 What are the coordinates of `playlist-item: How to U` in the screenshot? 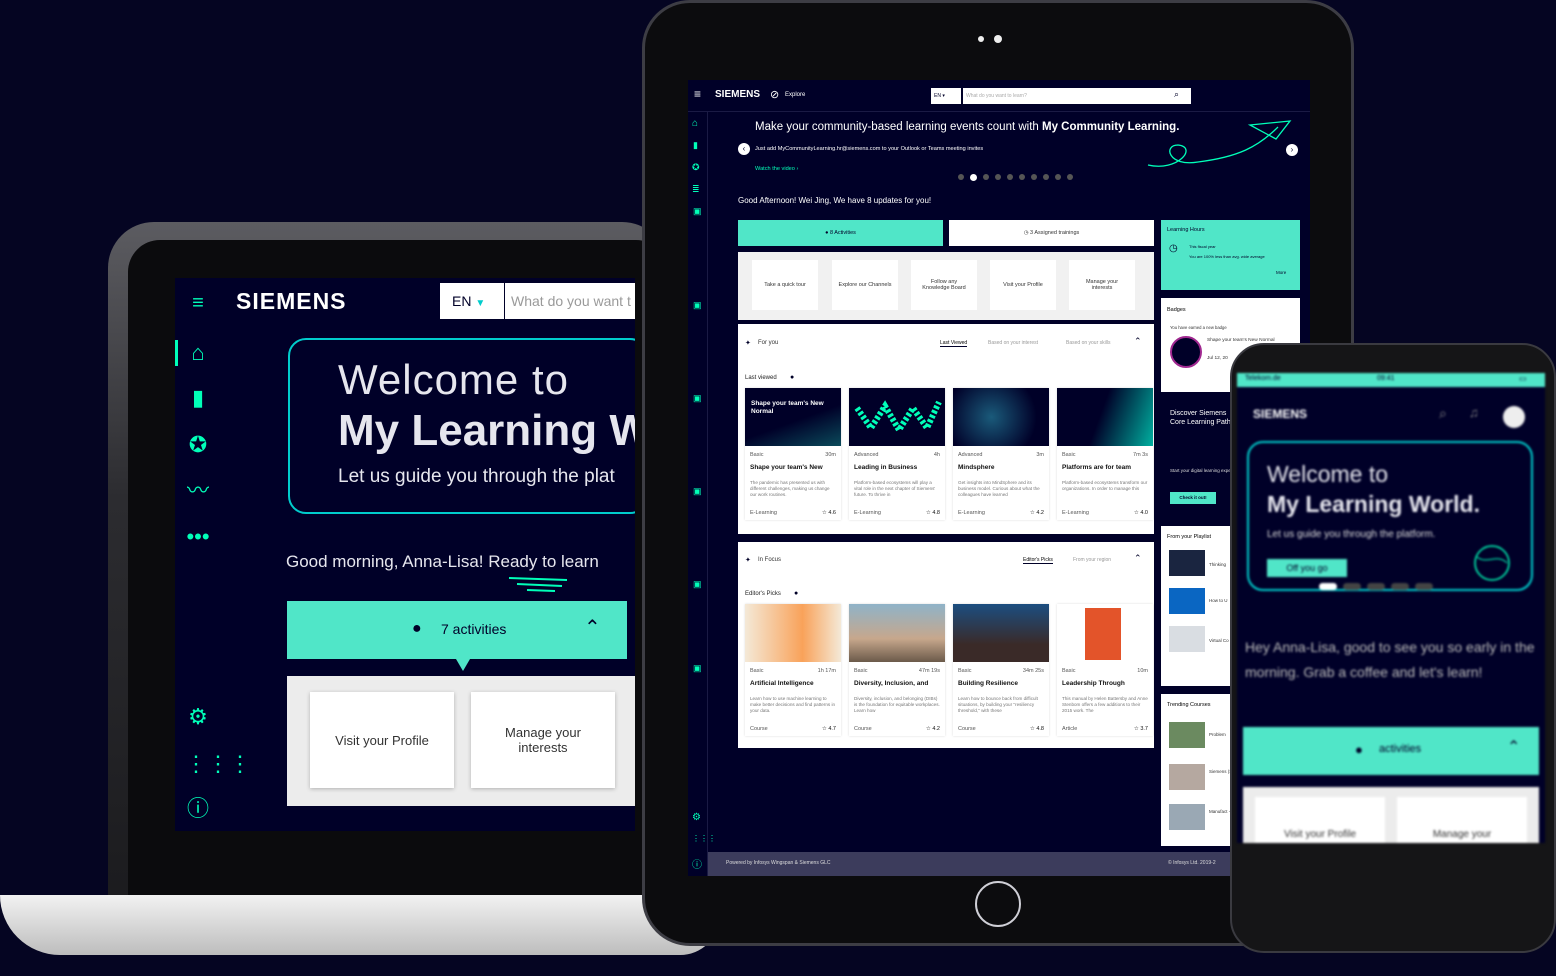 It's located at (1218, 600).